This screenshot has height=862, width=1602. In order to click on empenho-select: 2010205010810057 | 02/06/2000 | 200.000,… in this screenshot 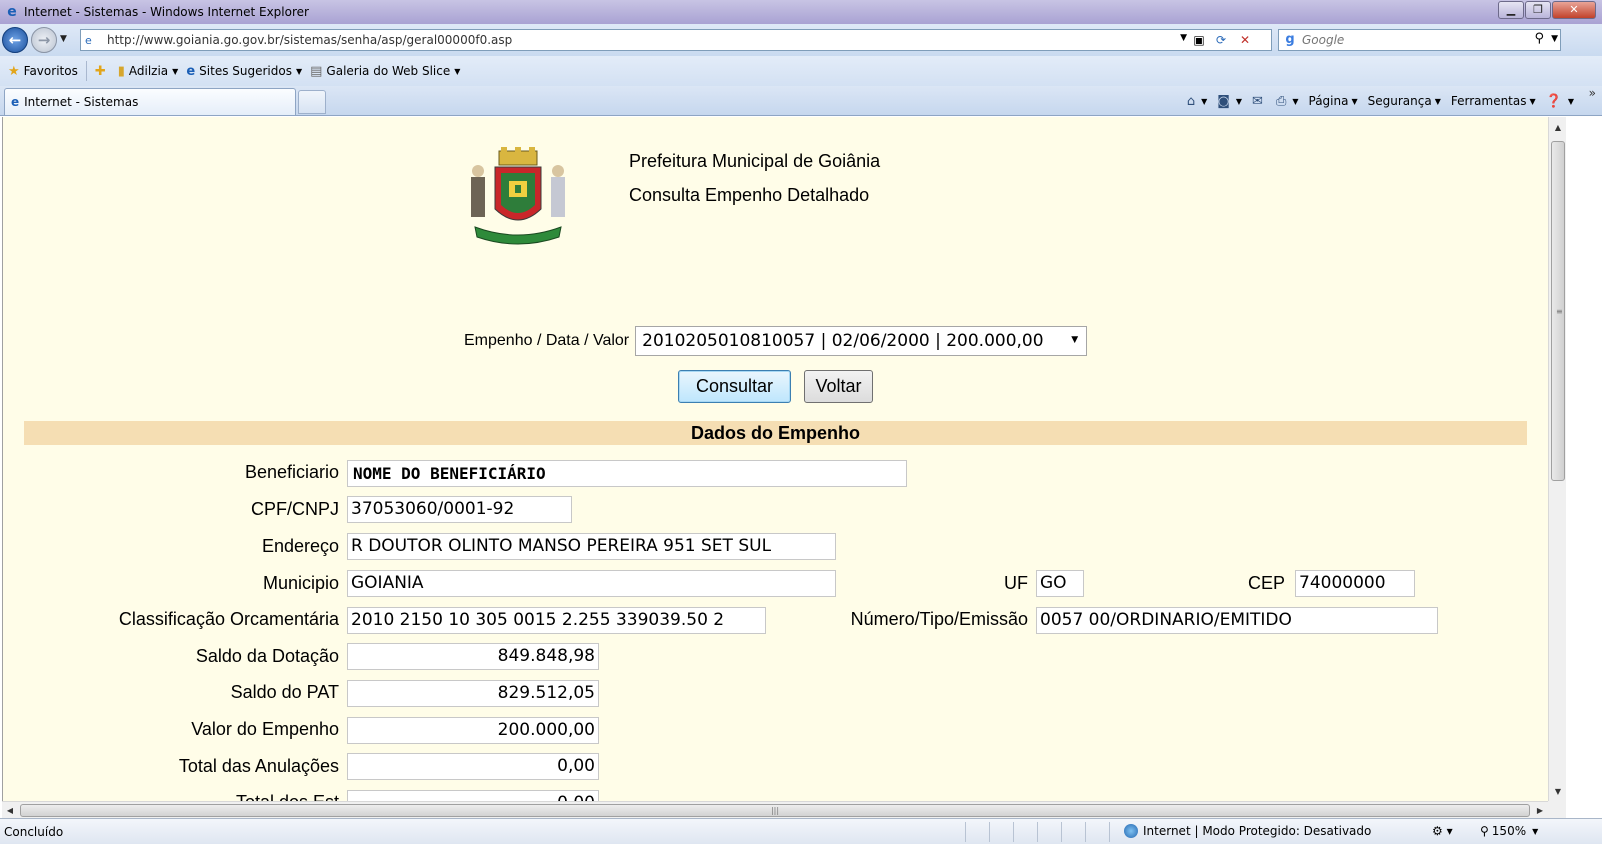, I will do `click(861, 341)`.